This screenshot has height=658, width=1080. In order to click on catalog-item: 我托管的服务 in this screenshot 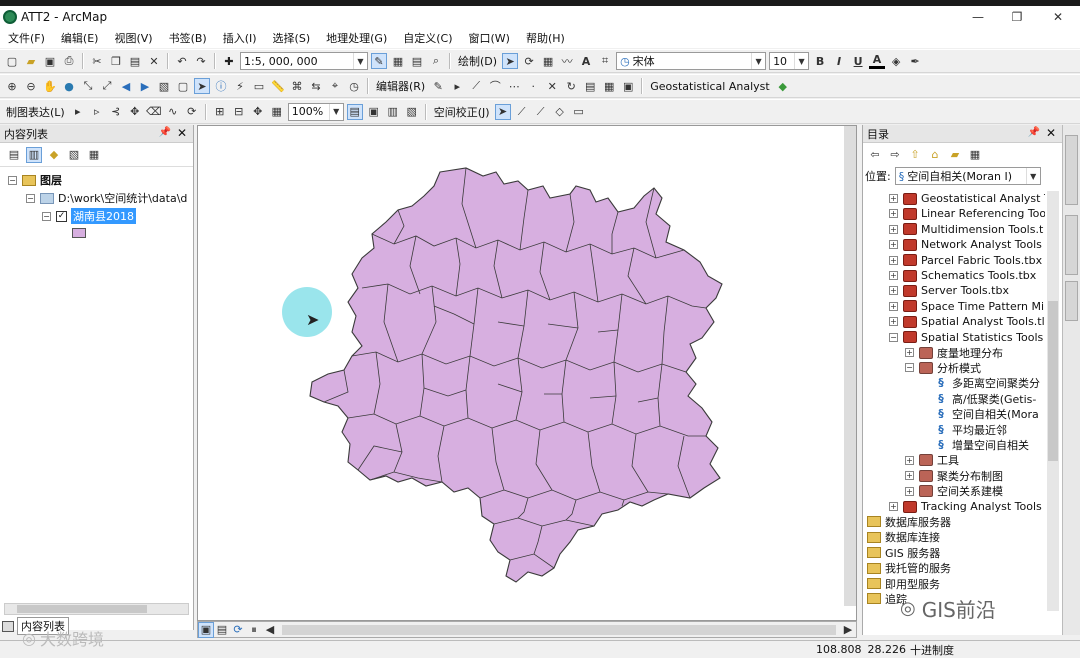, I will do `click(907, 568)`.